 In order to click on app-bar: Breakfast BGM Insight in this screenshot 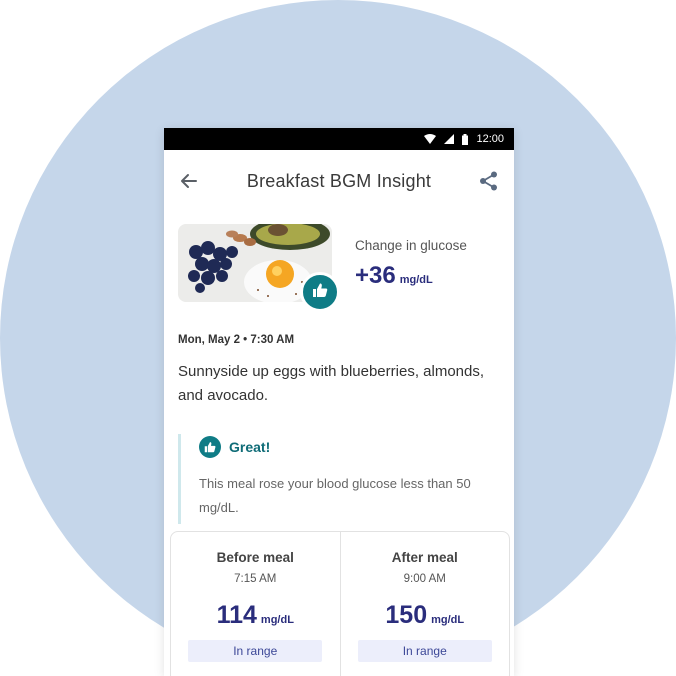, I will do `click(339, 181)`.